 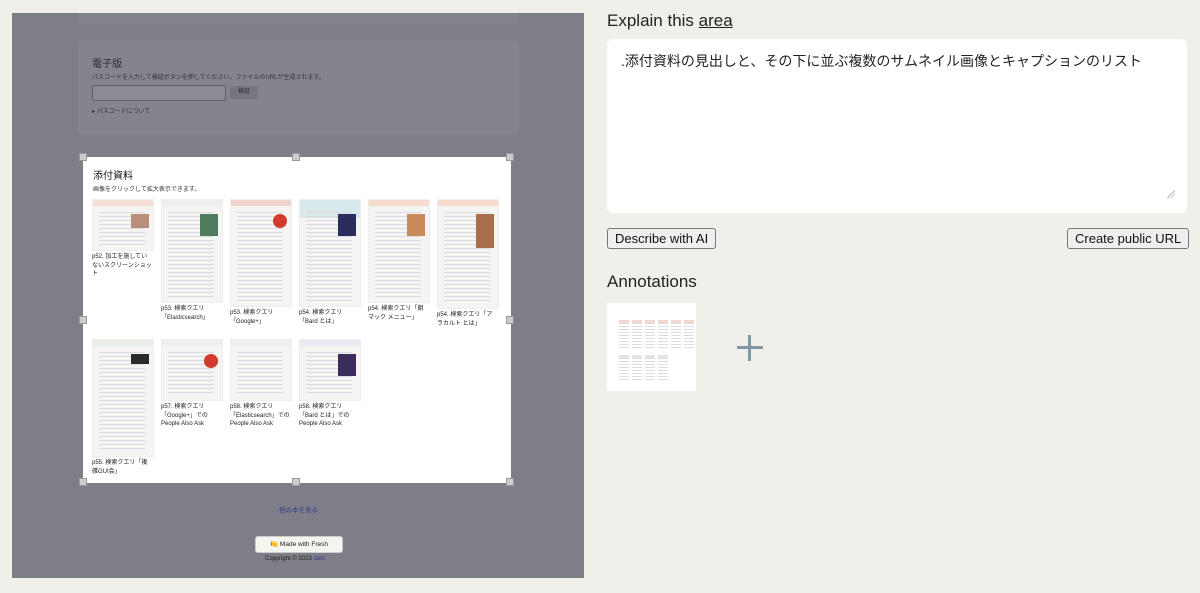 I want to click on create-public-url-button: Create public URL, so click(x=1128, y=238).